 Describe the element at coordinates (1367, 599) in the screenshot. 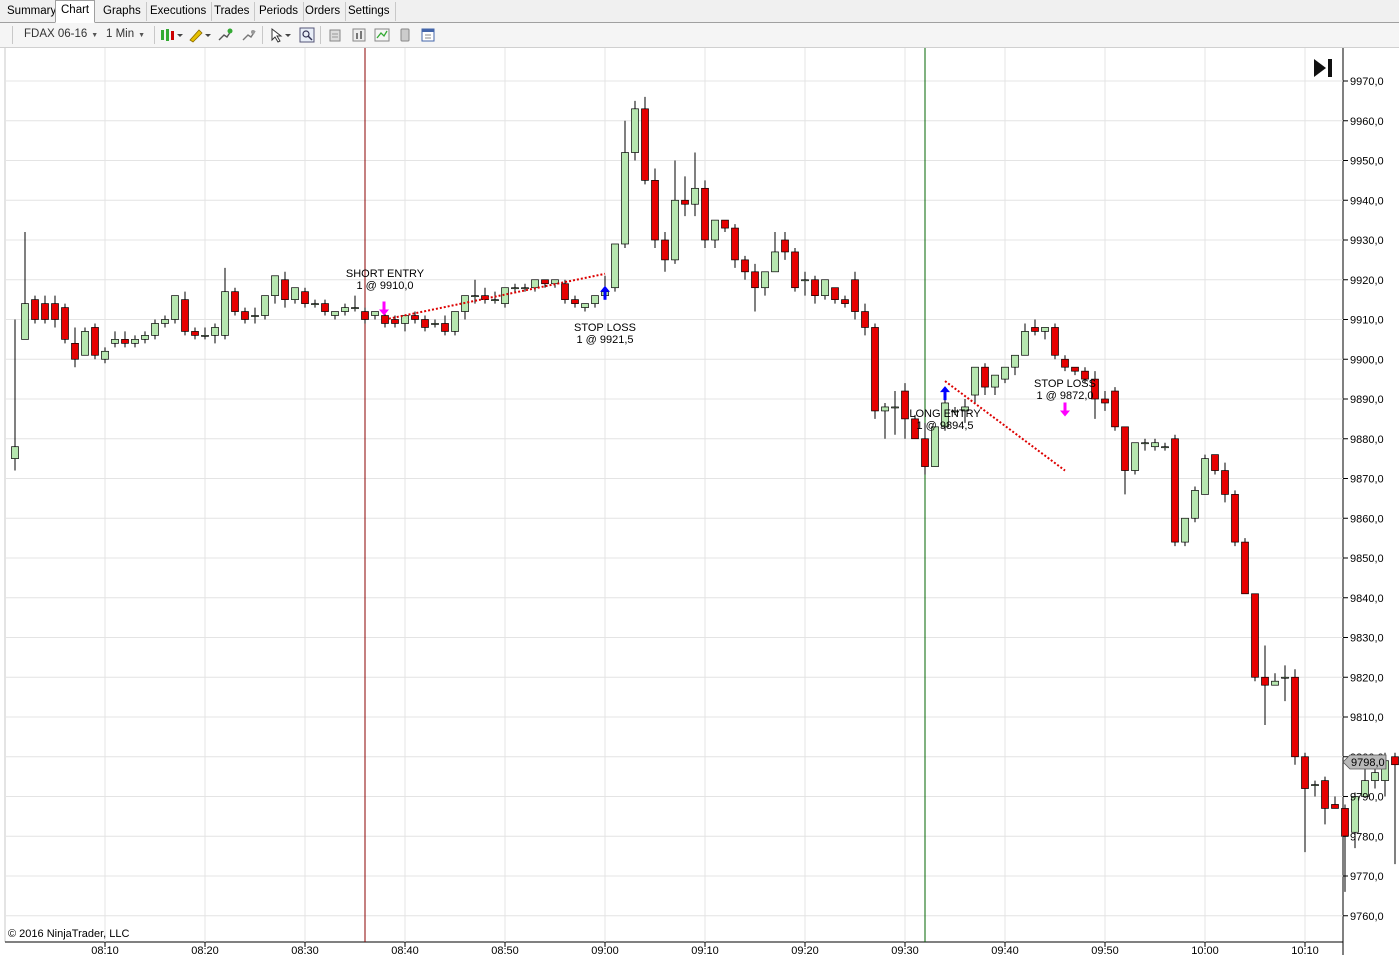

I see `price-tick-label: 9840,0` at that location.